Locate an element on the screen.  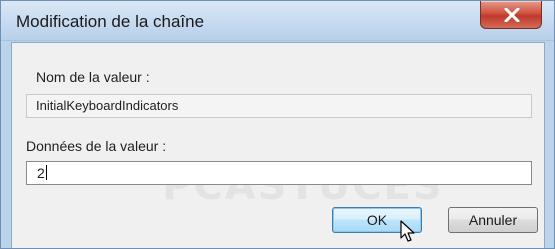
value-data-input: 2 is located at coordinates (279, 173).